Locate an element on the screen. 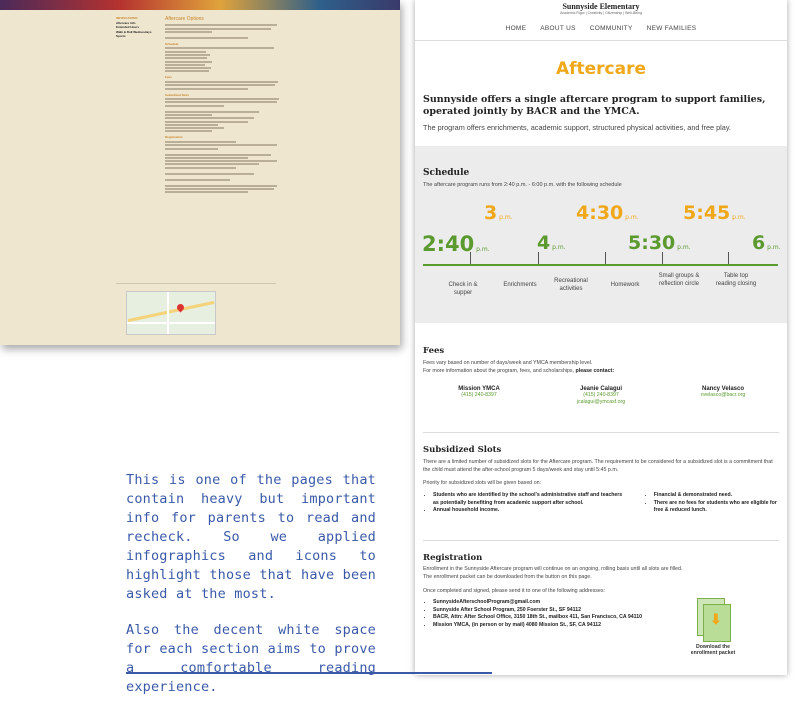 The width and height of the screenshot is (800, 714). nav-home: HOME is located at coordinates (516, 28).